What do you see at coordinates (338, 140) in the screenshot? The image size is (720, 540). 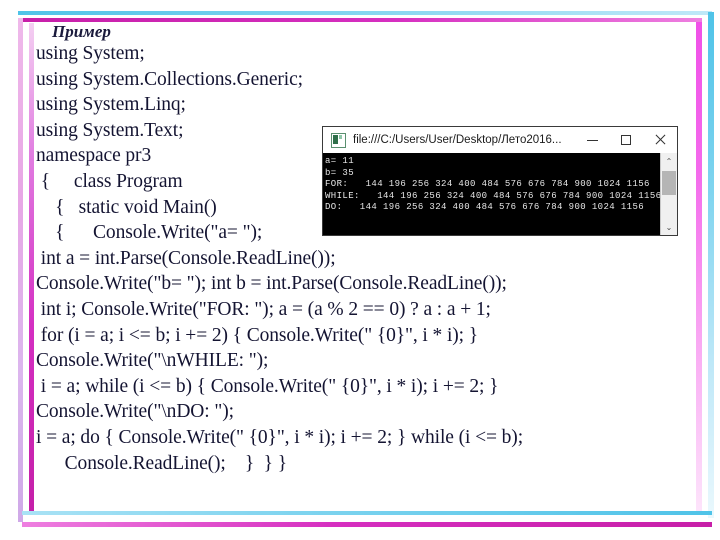 I see `console-app-icon` at bounding box center [338, 140].